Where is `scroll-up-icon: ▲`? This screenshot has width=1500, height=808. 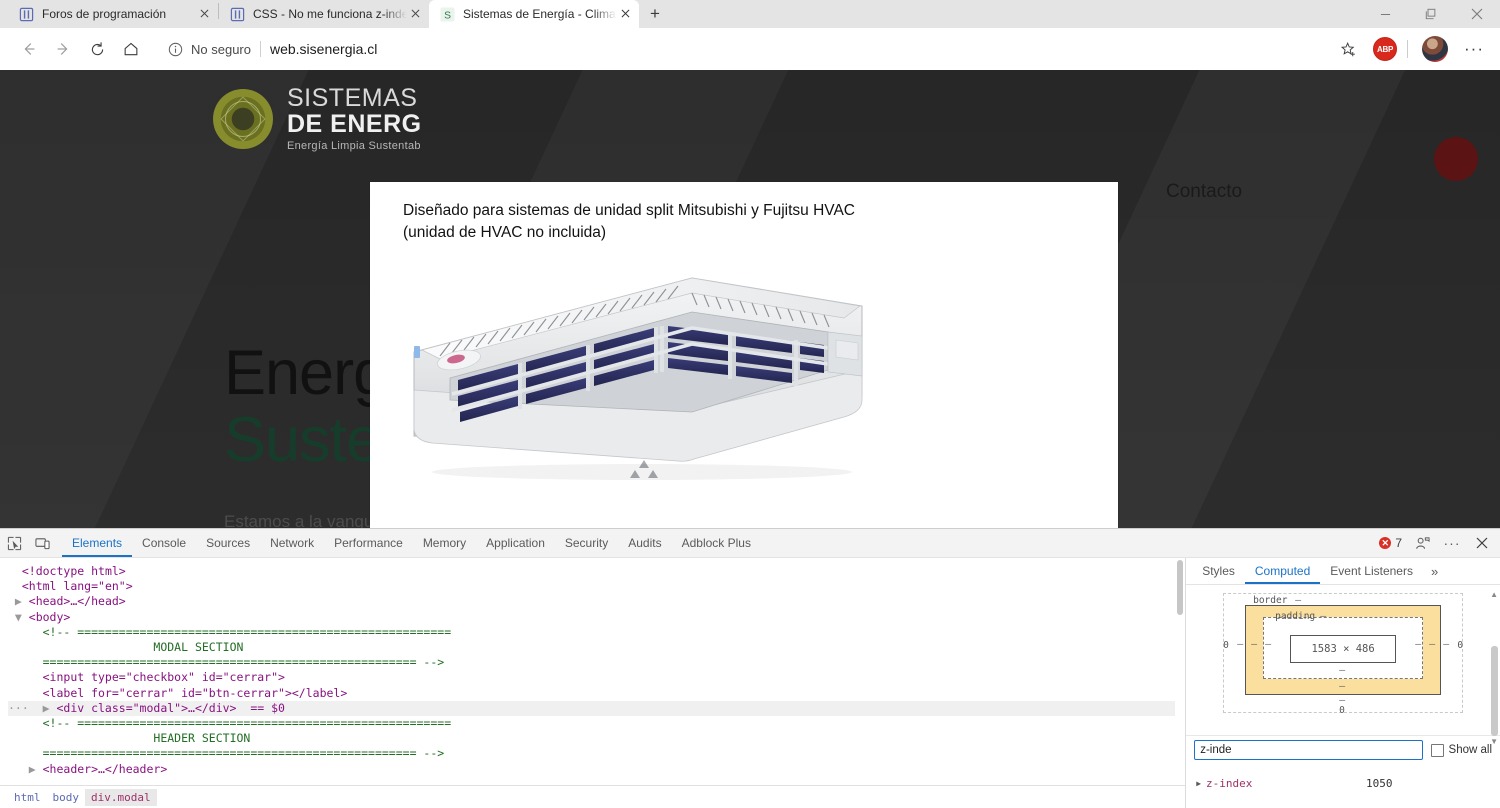 scroll-up-icon: ▲ is located at coordinates (1494, 594).